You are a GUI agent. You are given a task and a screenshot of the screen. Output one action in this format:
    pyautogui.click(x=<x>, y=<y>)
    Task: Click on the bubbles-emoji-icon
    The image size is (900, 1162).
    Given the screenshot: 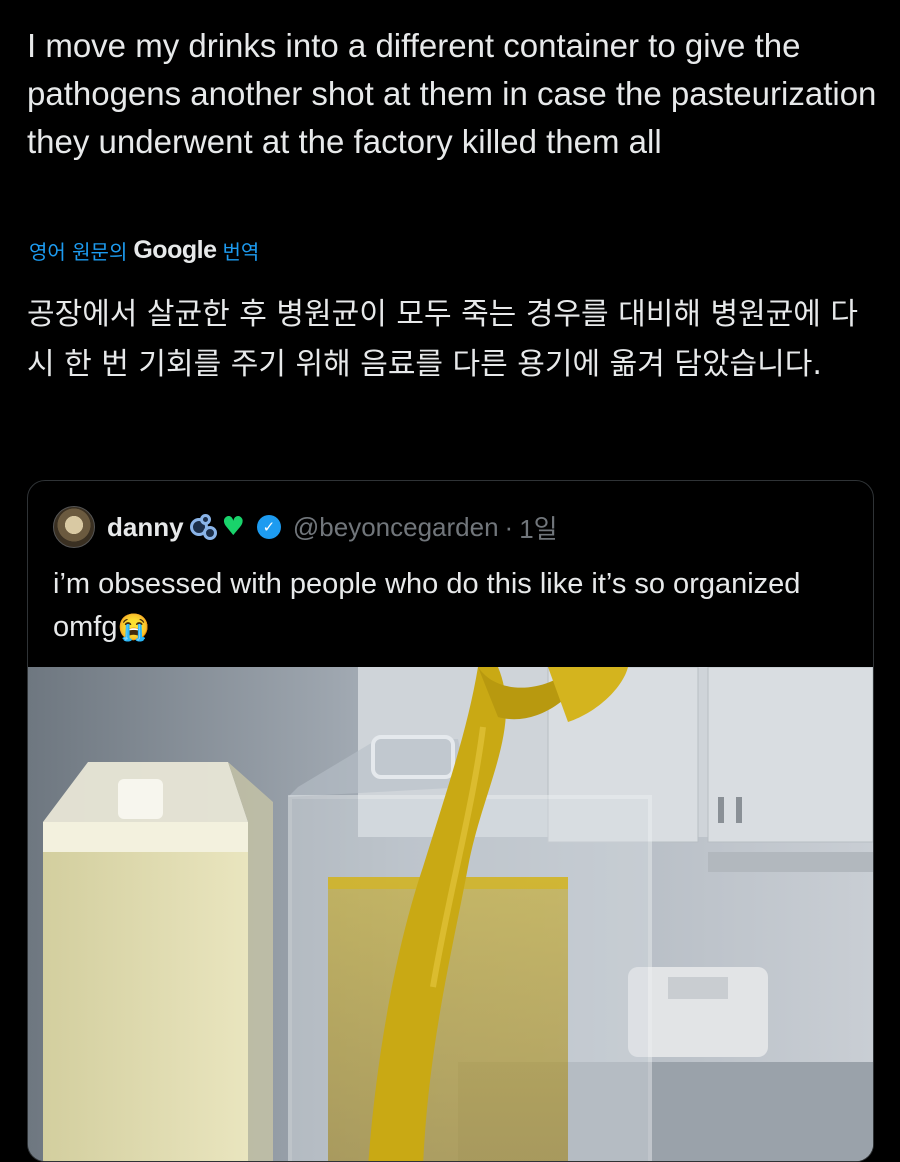 What is the action you would take?
    pyautogui.click(x=203, y=527)
    